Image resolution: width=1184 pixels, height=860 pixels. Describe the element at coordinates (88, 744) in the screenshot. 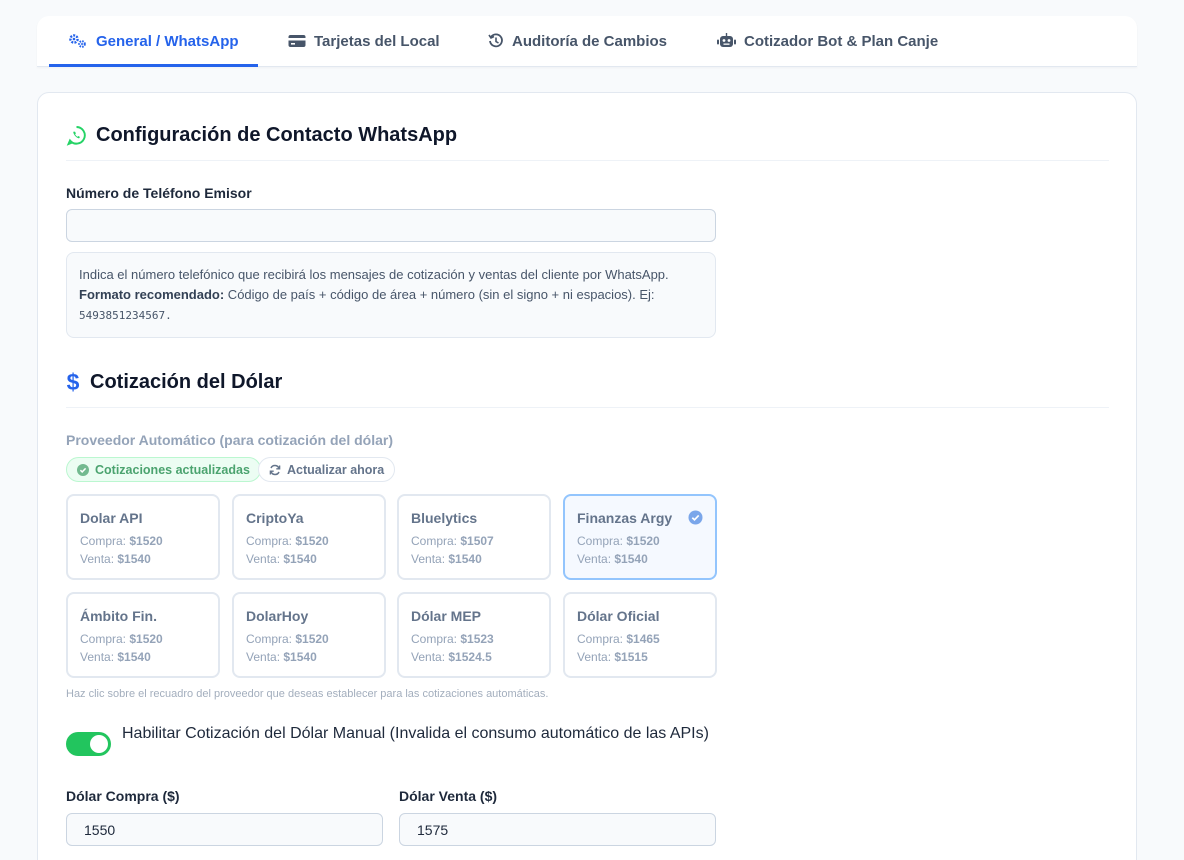

I see `manual-rate-toggle` at that location.